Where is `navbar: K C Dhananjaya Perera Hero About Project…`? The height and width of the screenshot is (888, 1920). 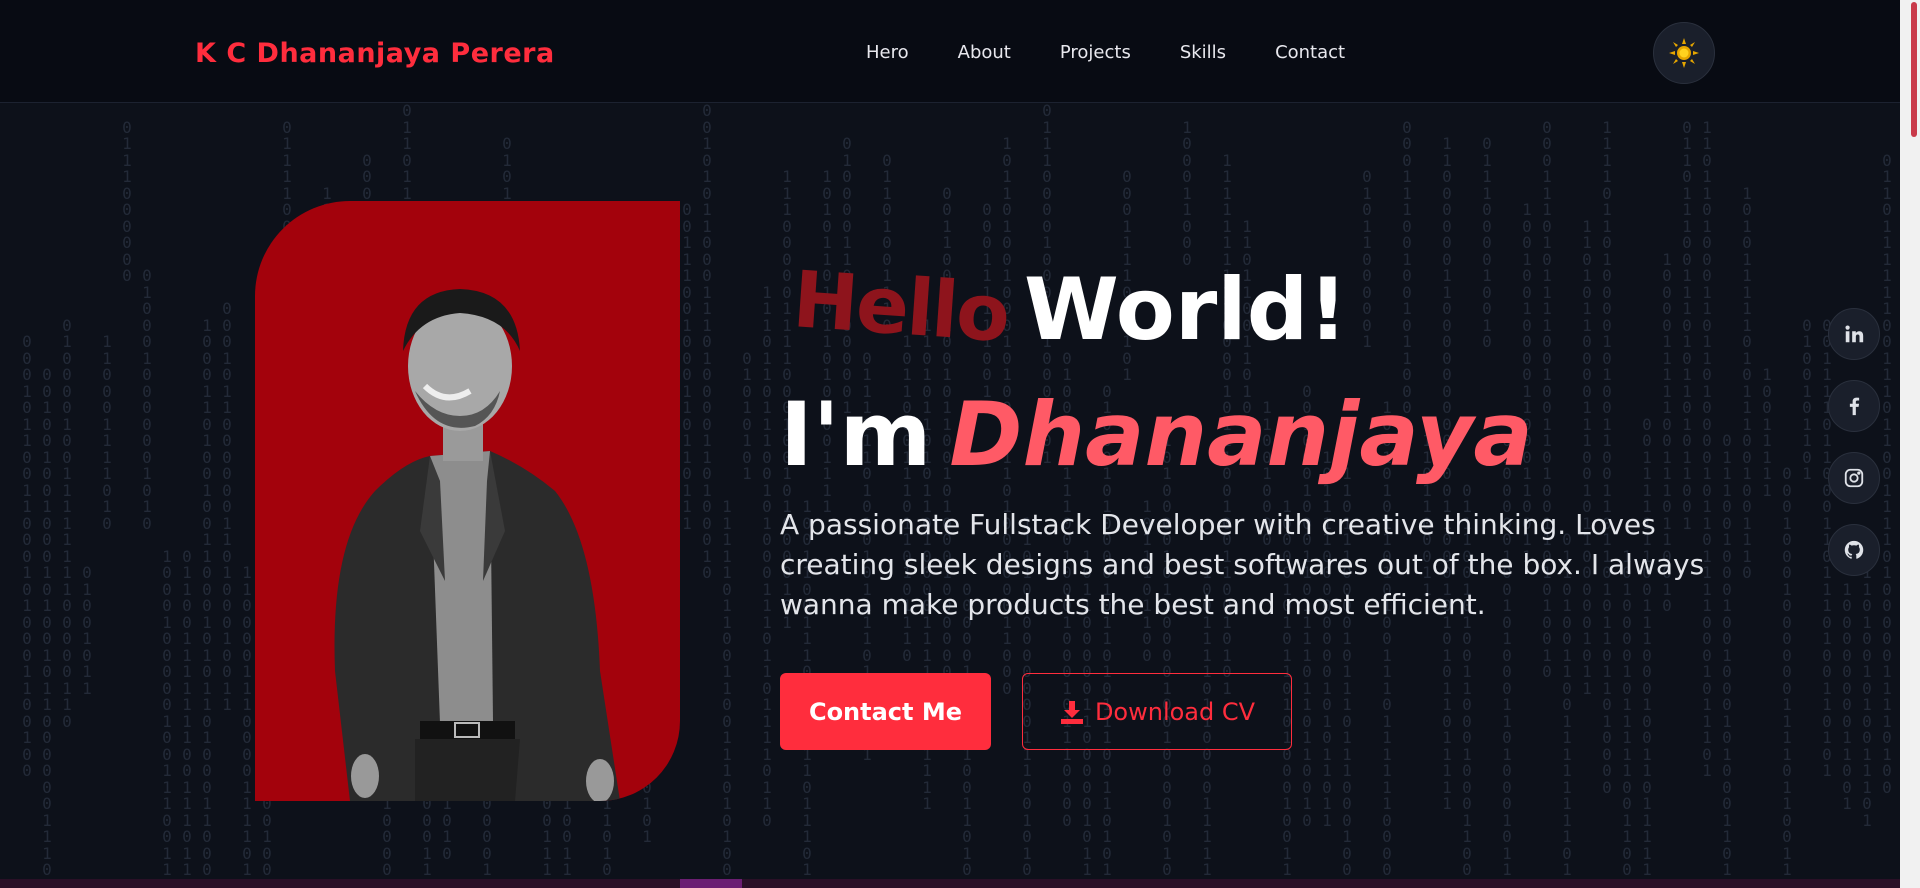
navbar: K C Dhananjaya Perera Hero About Project… is located at coordinates (950, 51).